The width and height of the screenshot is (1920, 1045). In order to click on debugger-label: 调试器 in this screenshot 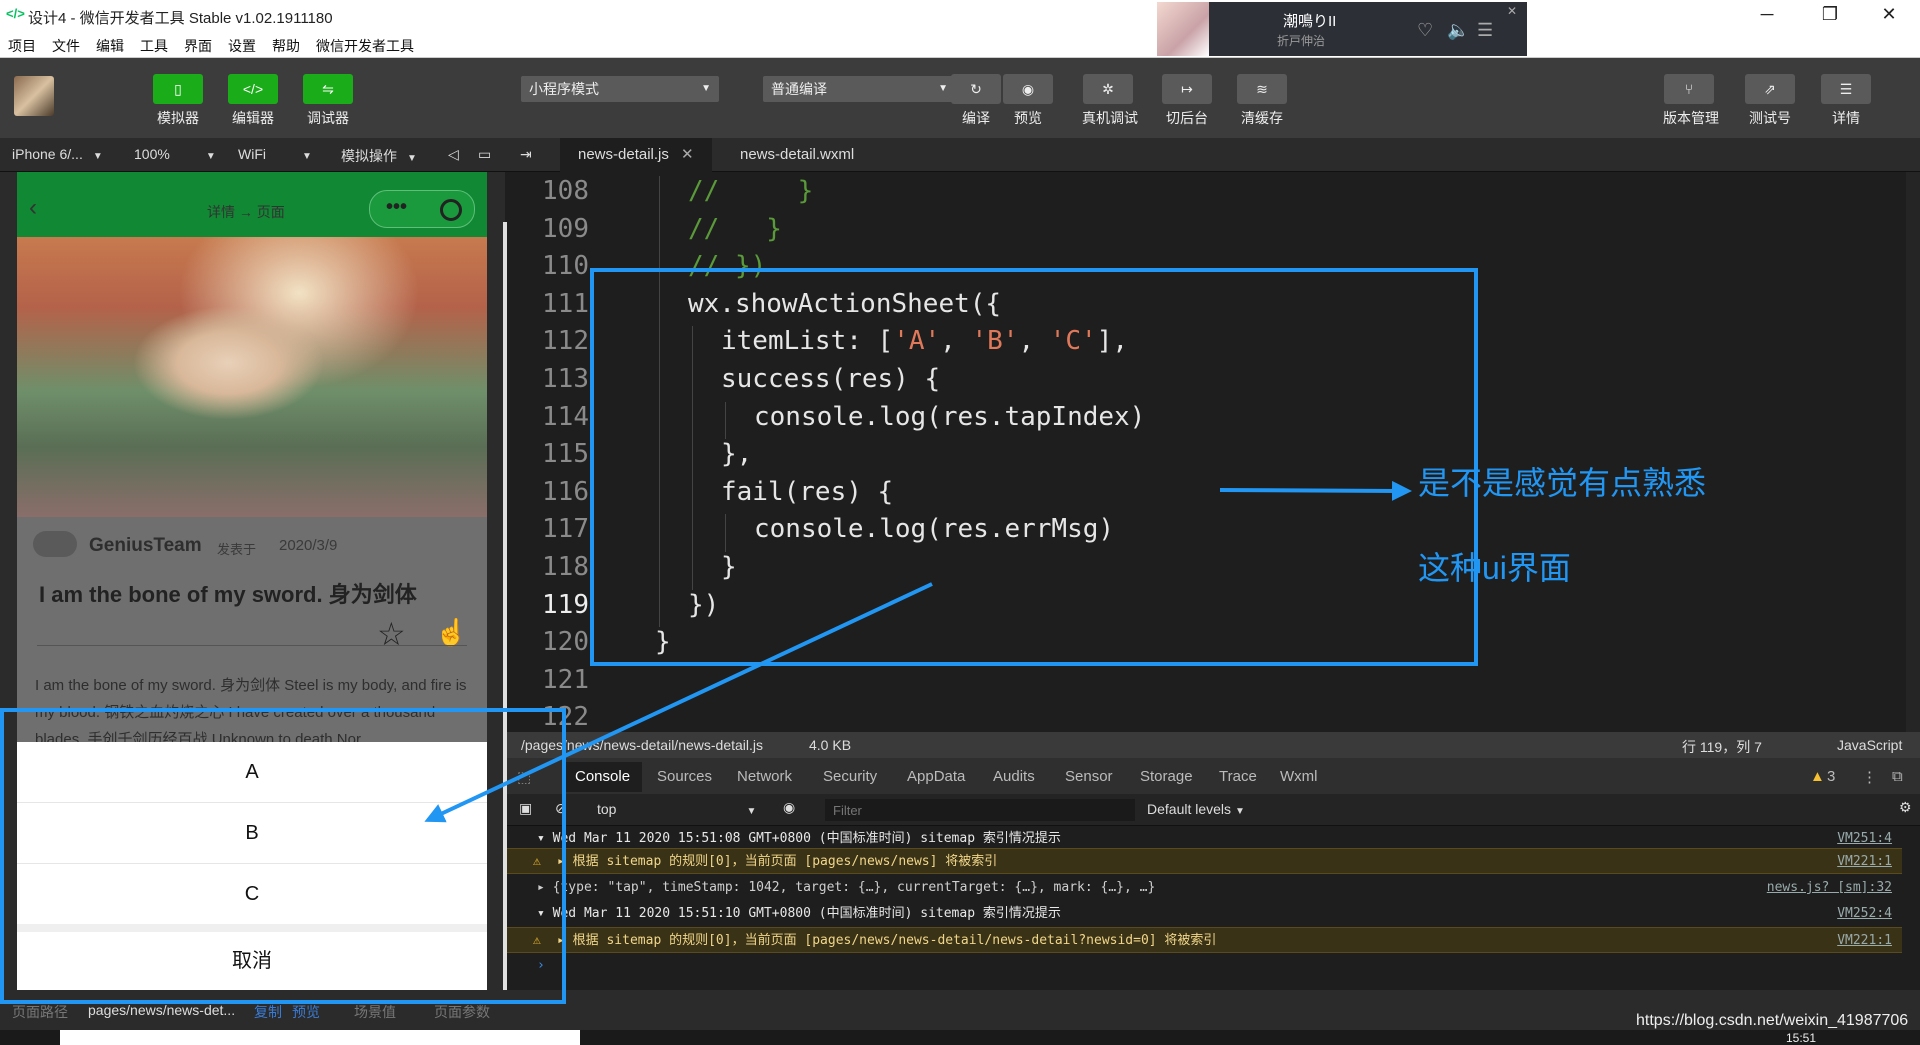, I will do `click(328, 118)`.